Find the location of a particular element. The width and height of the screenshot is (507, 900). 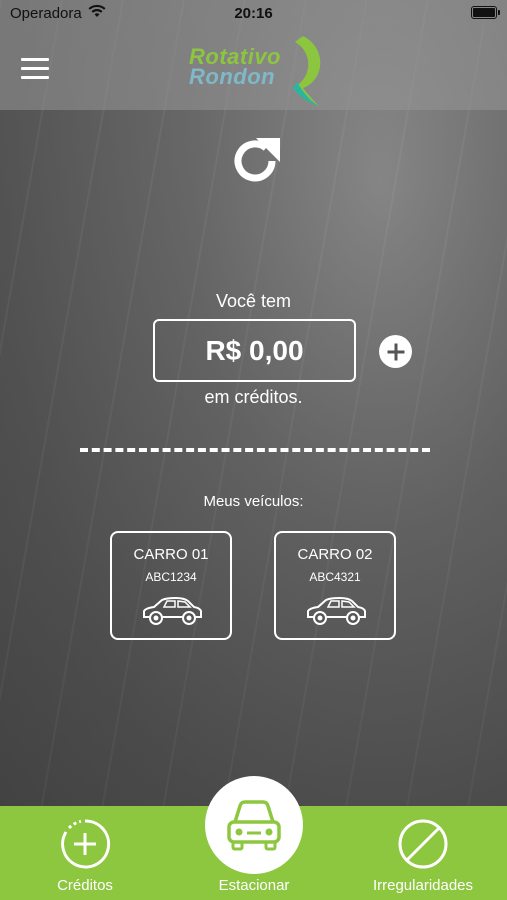

refresh-icon is located at coordinates (255, 161).